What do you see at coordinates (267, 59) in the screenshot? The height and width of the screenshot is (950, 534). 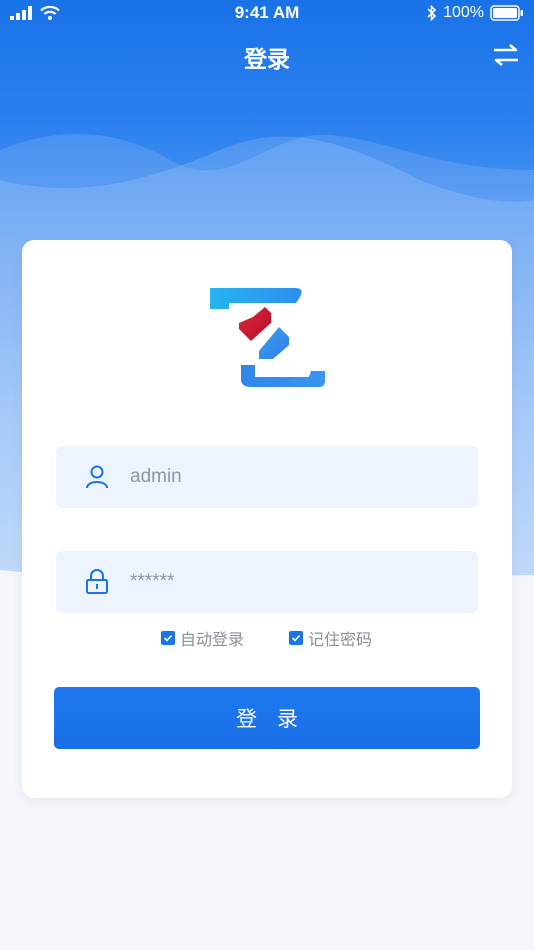 I see `page-title: 登录` at bounding box center [267, 59].